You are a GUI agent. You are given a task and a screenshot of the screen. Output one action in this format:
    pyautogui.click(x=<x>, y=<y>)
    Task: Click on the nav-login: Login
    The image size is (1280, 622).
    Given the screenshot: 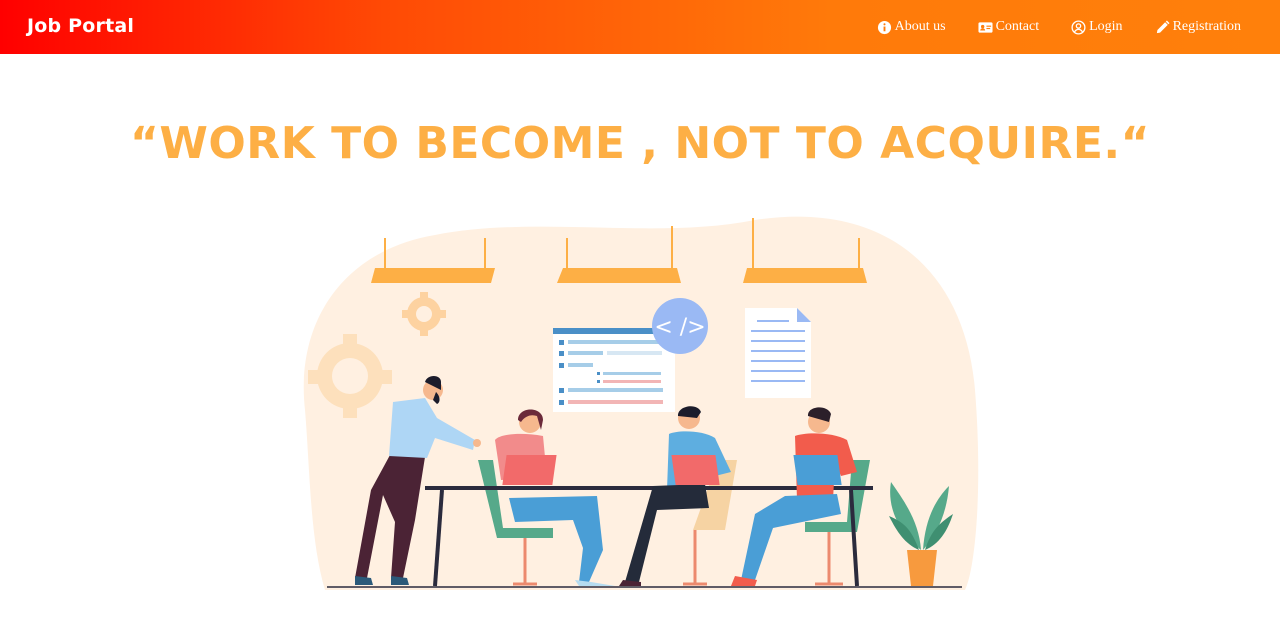 What is the action you would take?
    pyautogui.click(x=1097, y=27)
    